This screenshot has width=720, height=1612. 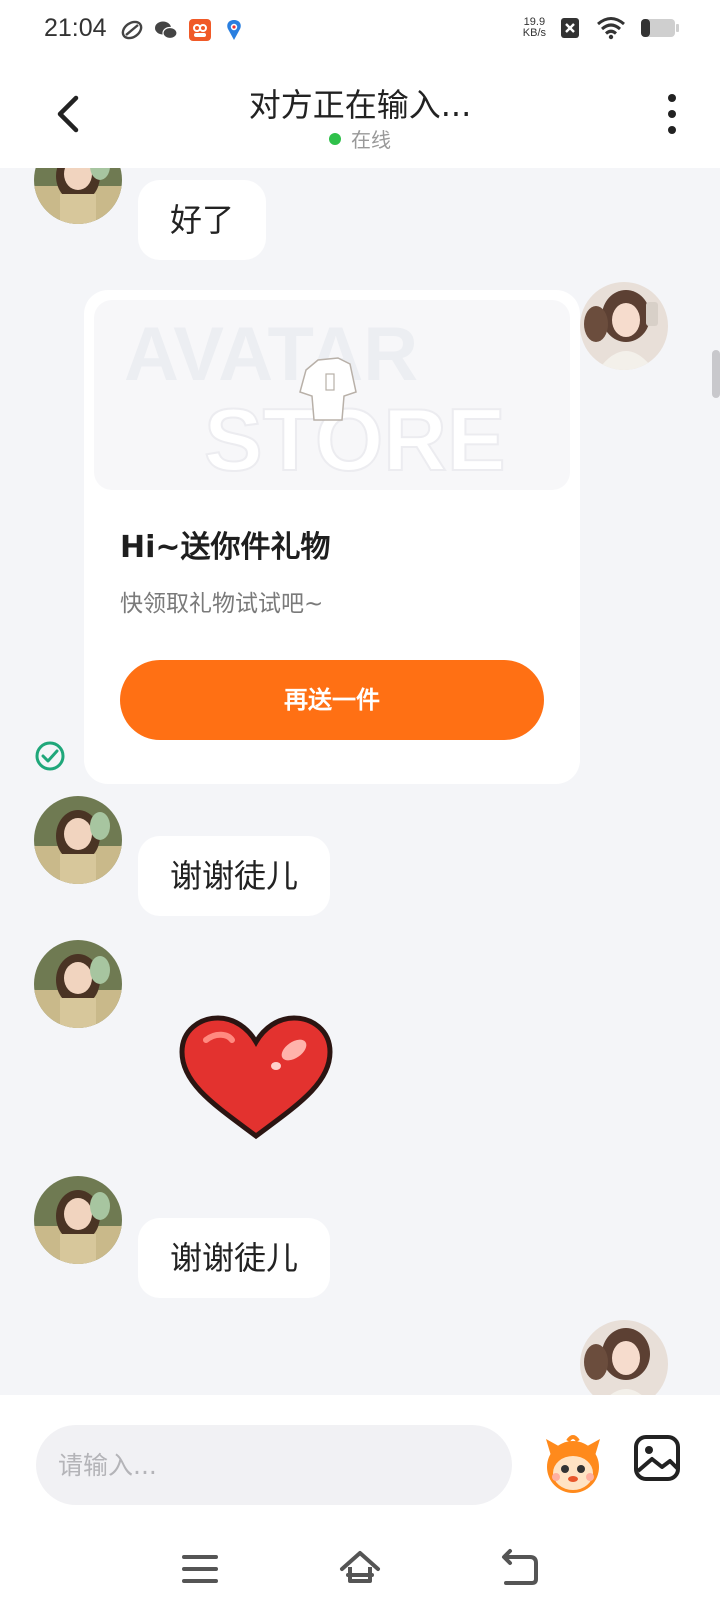 I want to click on message-bubble: 好了, so click(x=202, y=220).